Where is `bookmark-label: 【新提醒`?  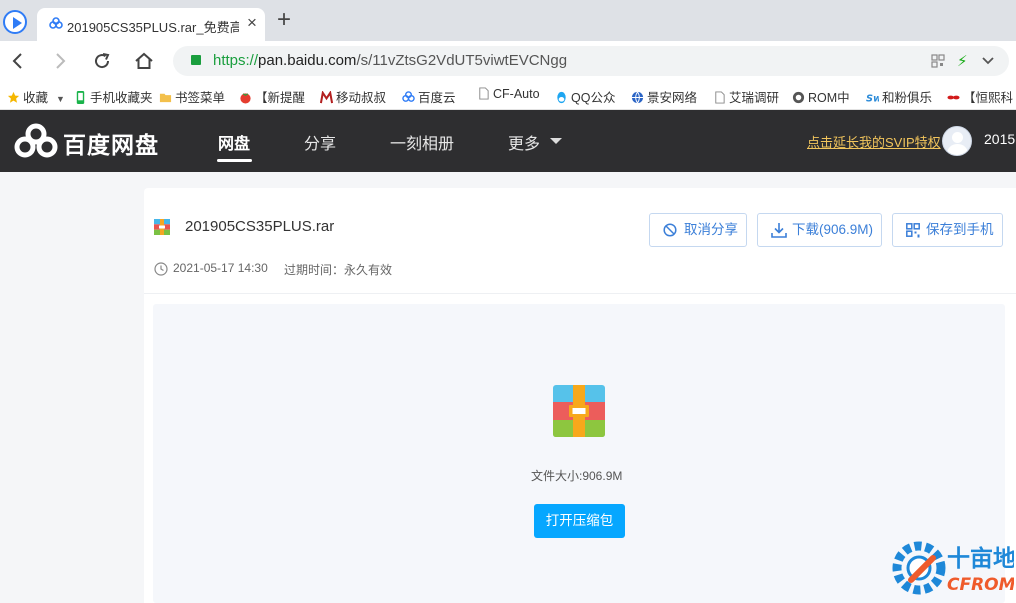
bookmark-label: 【新提醒 is located at coordinates (280, 98).